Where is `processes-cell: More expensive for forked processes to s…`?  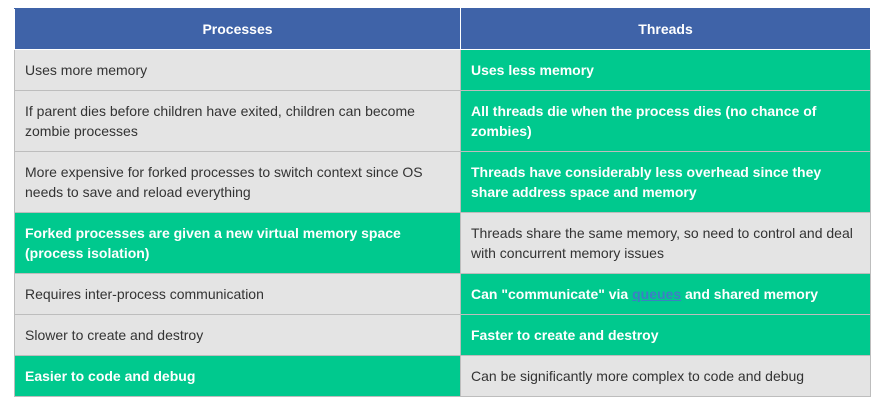 processes-cell: More expensive for forked processes to s… is located at coordinates (237, 182).